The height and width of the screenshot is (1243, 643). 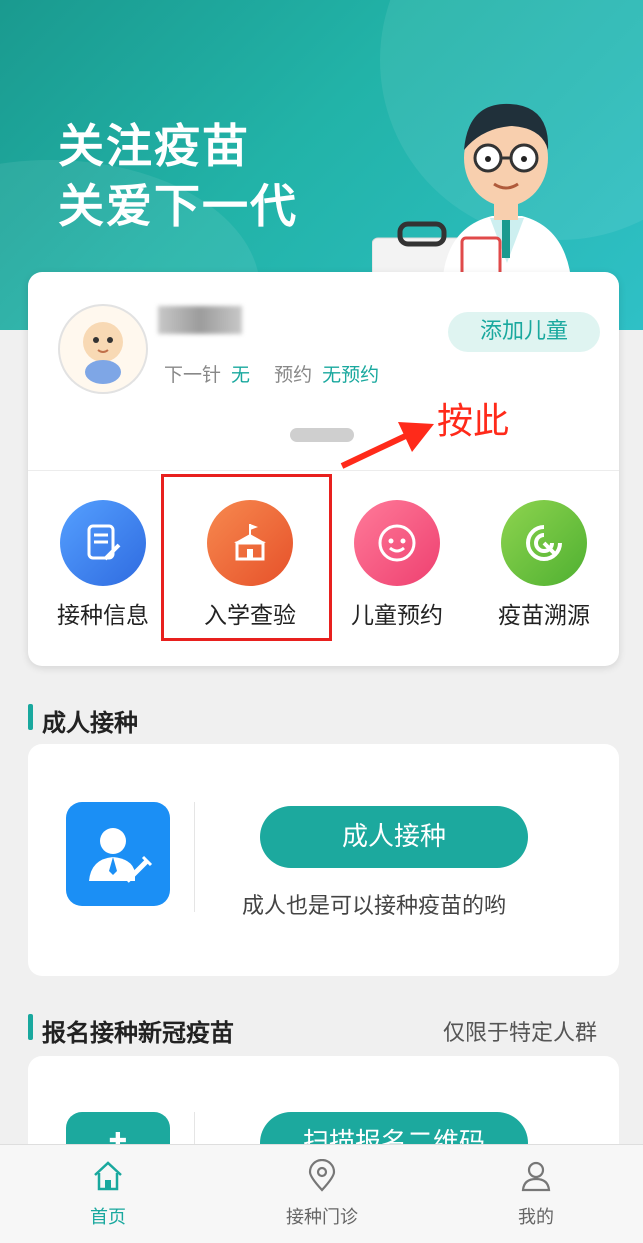 I want to click on menu-child-appointment: 儿童预约, so click(x=397, y=565).